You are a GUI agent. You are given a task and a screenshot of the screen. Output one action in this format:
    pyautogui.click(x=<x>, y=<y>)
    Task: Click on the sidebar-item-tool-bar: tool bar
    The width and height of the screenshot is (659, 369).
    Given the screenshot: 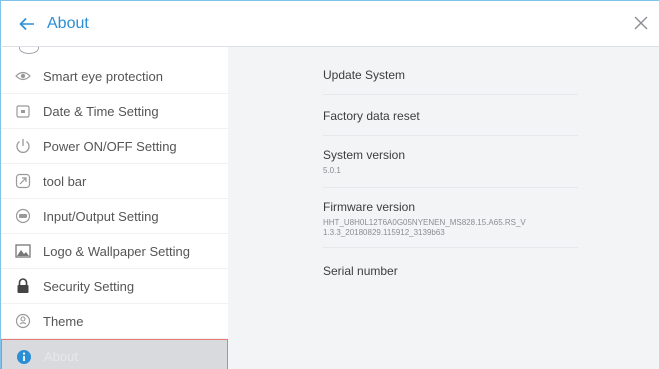 What is the action you would take?
    pyautogui.click(x=114, y=181)
    